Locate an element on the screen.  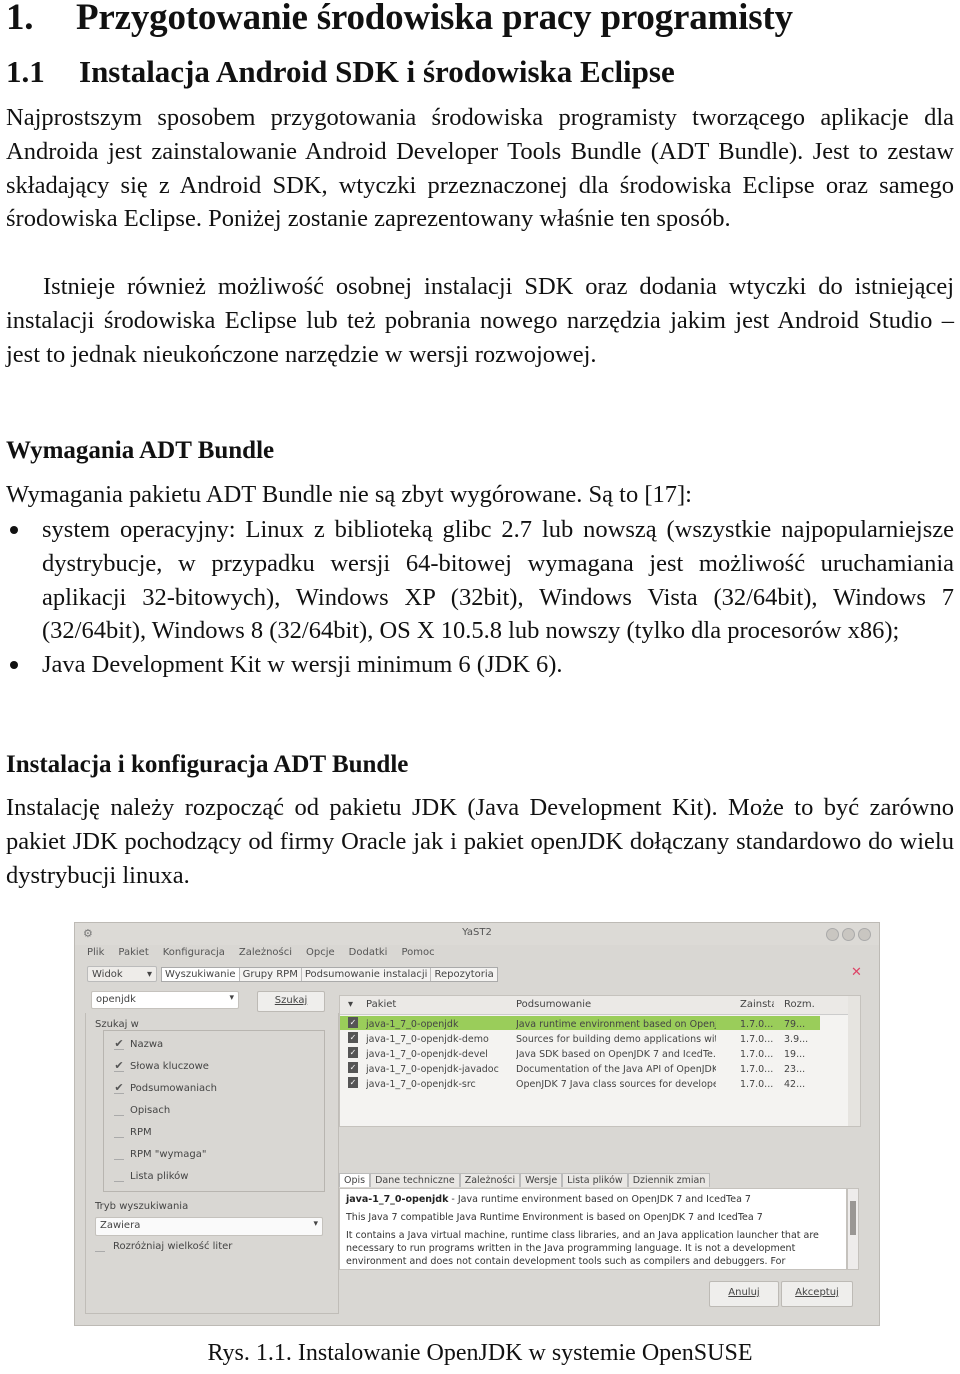
tab-repositories: Repozytoria is located at coordinates (463, 974).